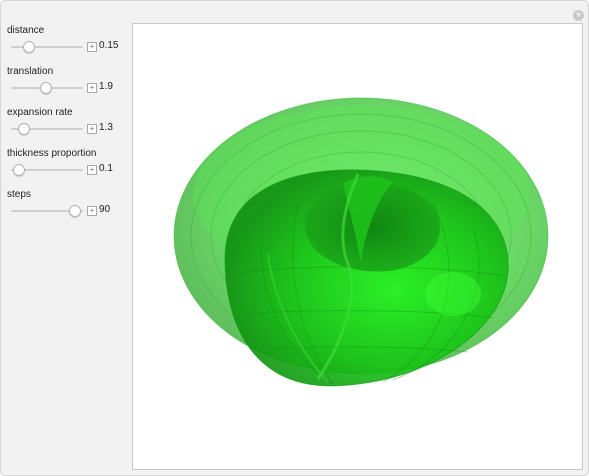 This screenshot has height=476, width=589. Describe the element at coordinates (92, 88) in the screenshot. I see `translation-expand-icon: +` at that location.